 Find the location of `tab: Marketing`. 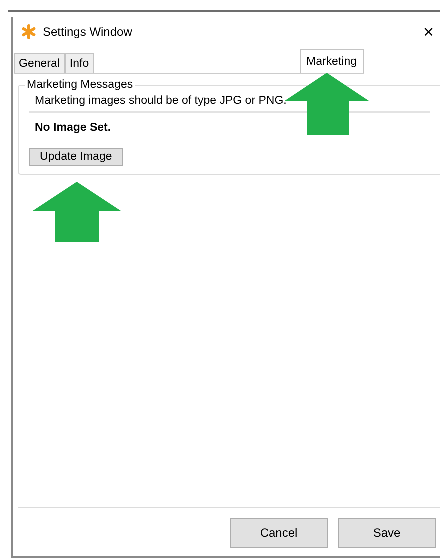

tab: Marketing is located at coordinates (332, 61).